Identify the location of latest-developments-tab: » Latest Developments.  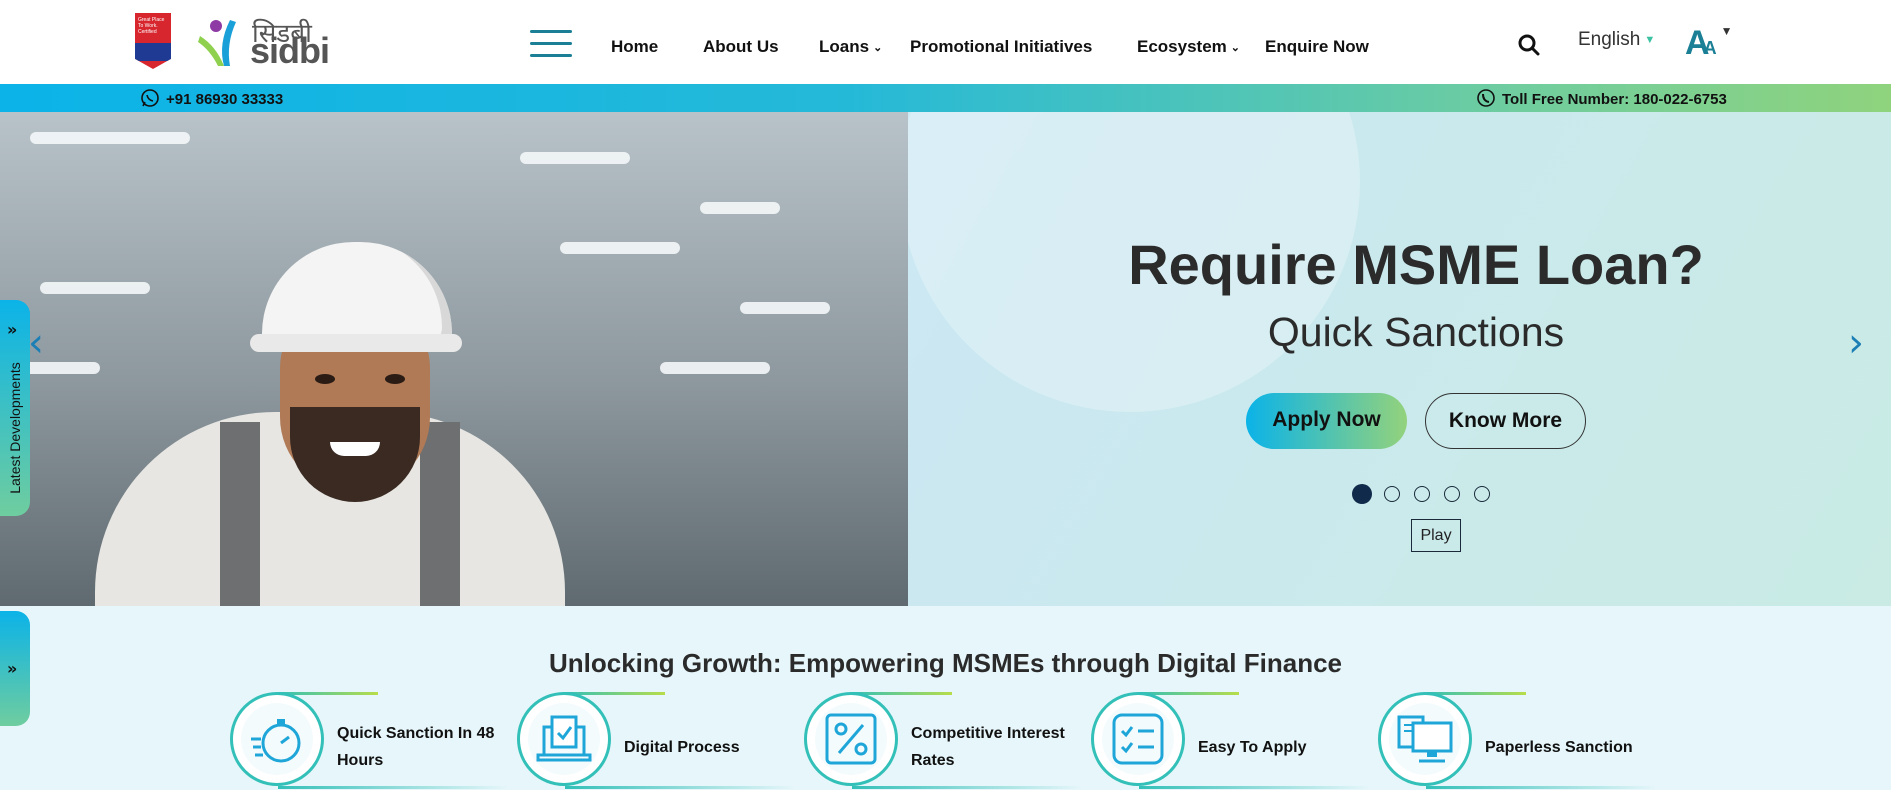
(15, 408).